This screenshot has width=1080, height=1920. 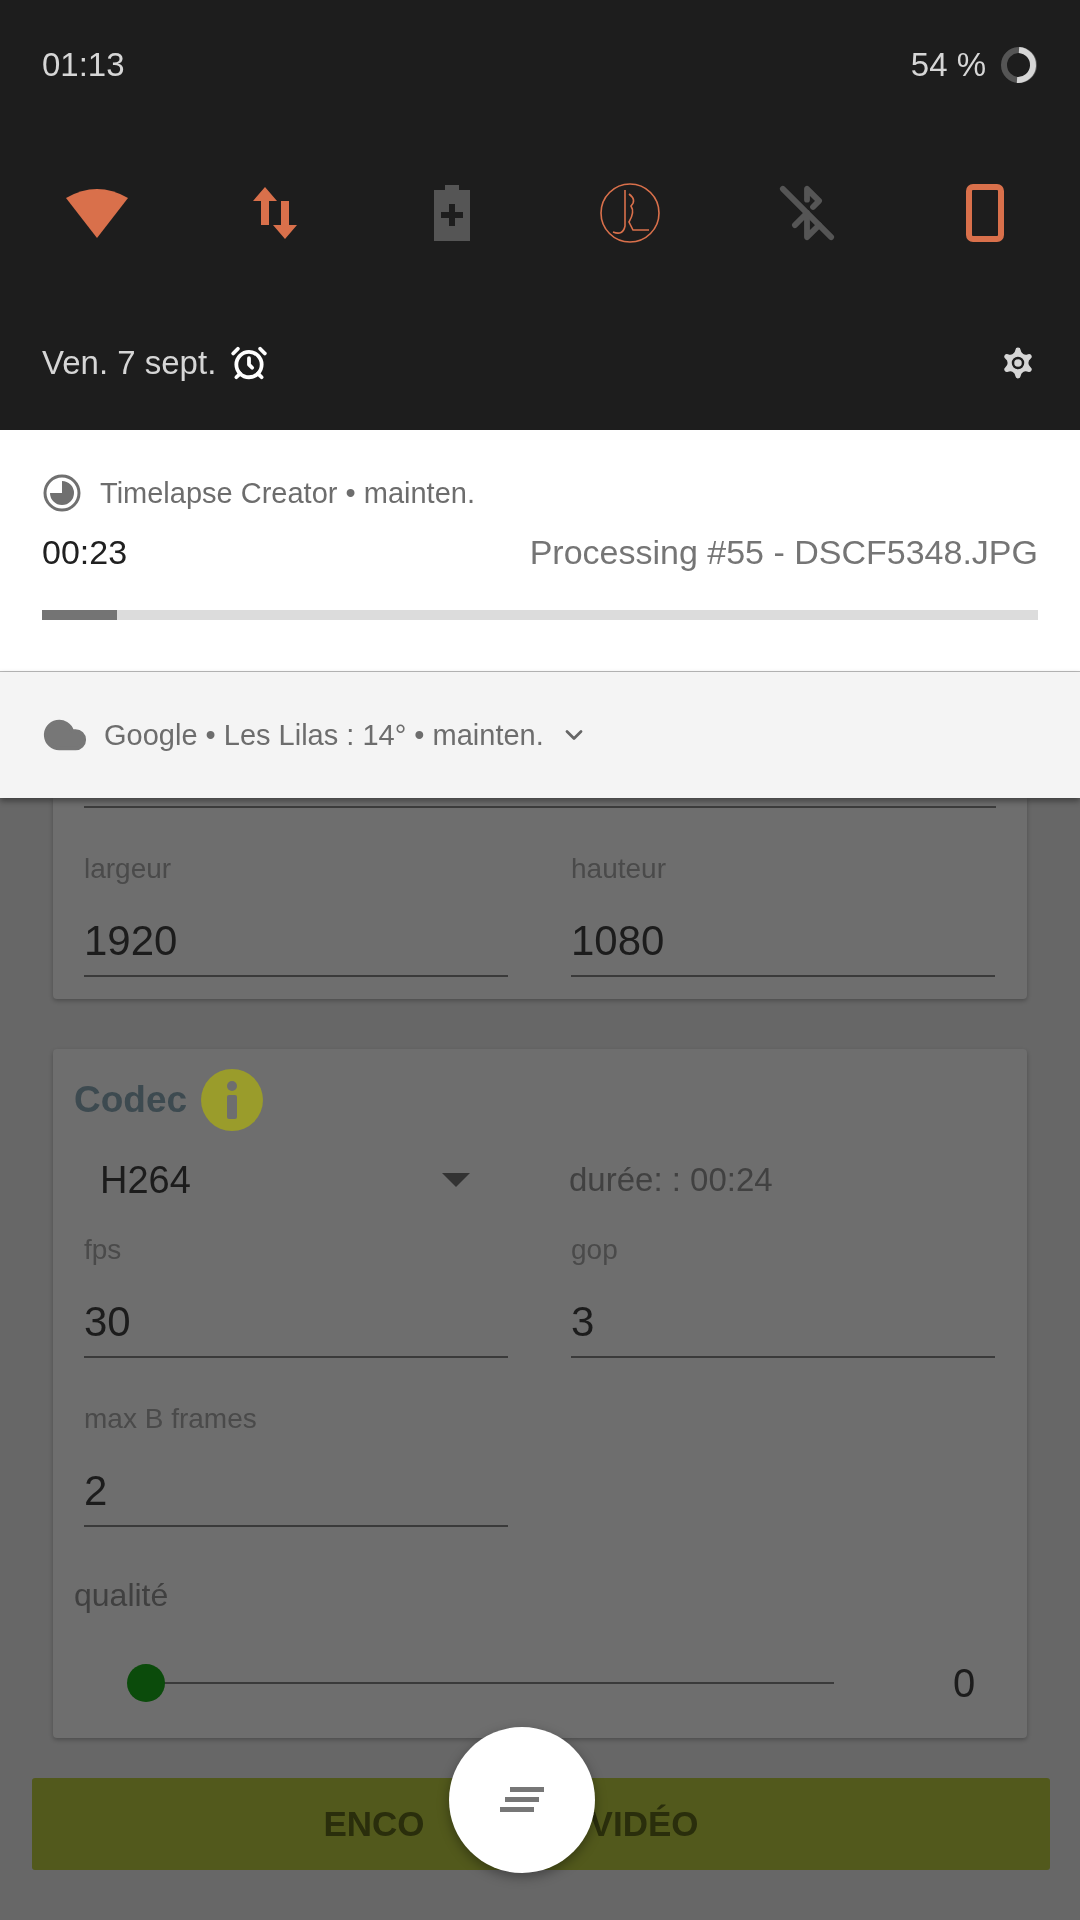 What do you see at coordinates (83, 65) in the screenshot?
I see `clock-time: 01:13` at bounding box center [83, 65].